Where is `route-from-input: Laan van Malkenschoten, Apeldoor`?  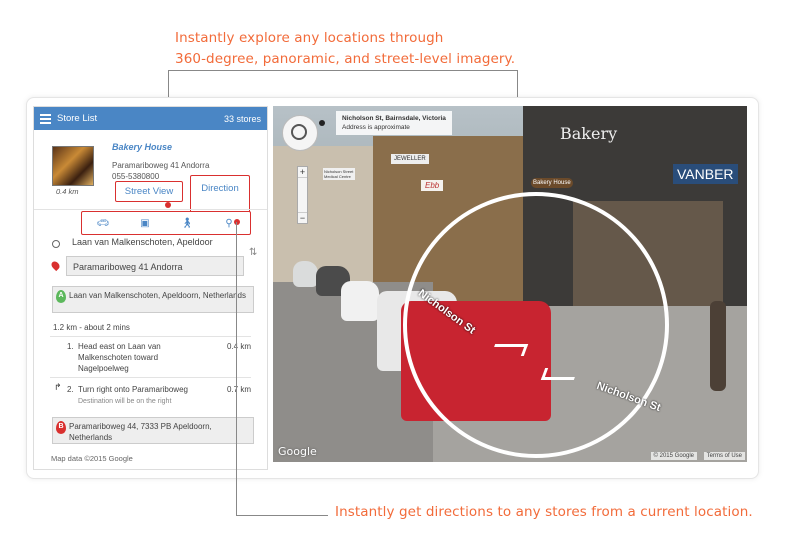
route-from-input: Laan van Malkenschoten, Apeldoor is located at coordinates (142, 242).